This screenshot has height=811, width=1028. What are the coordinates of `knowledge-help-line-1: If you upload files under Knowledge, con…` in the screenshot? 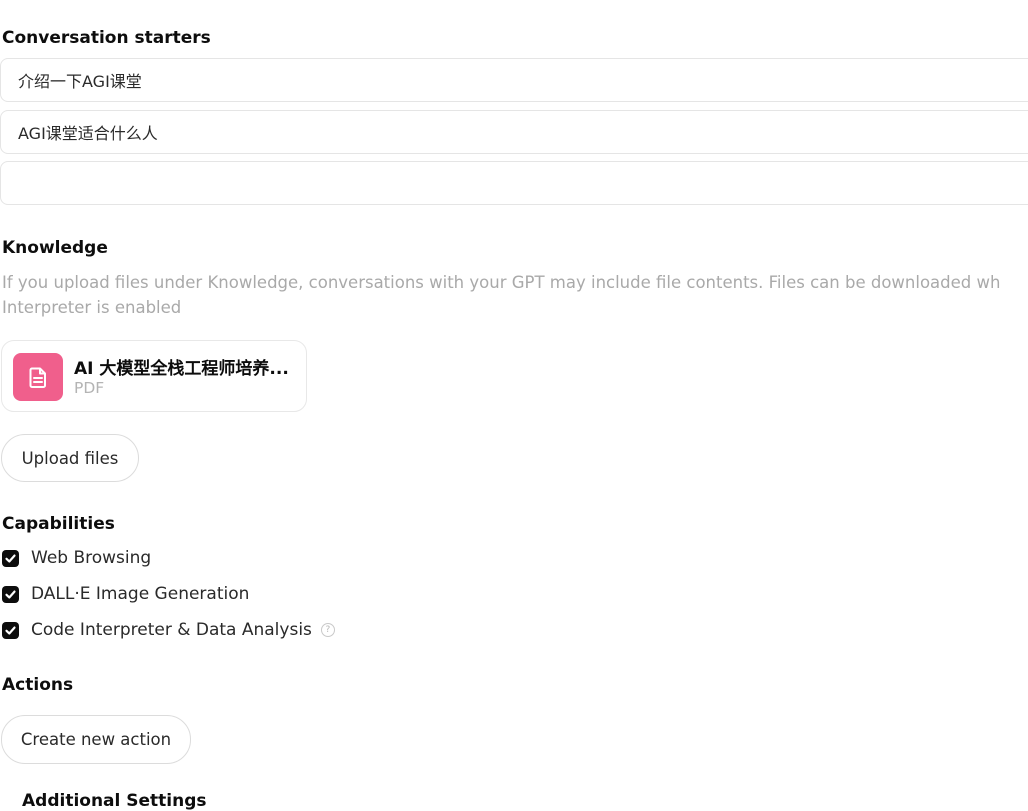 It's located at (501, 282).